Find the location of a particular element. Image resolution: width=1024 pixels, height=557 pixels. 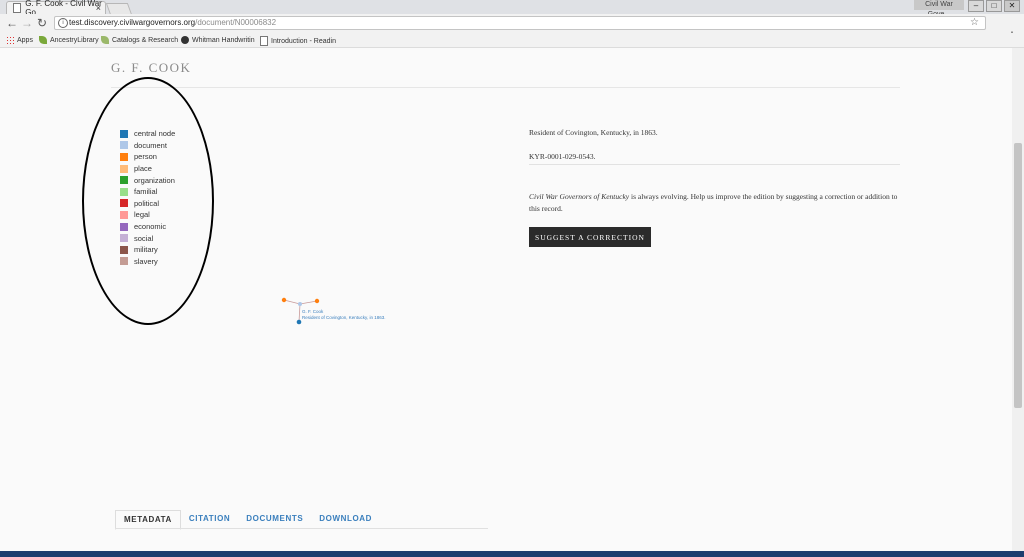

legend-item: military is located at coordinates (147, 250).